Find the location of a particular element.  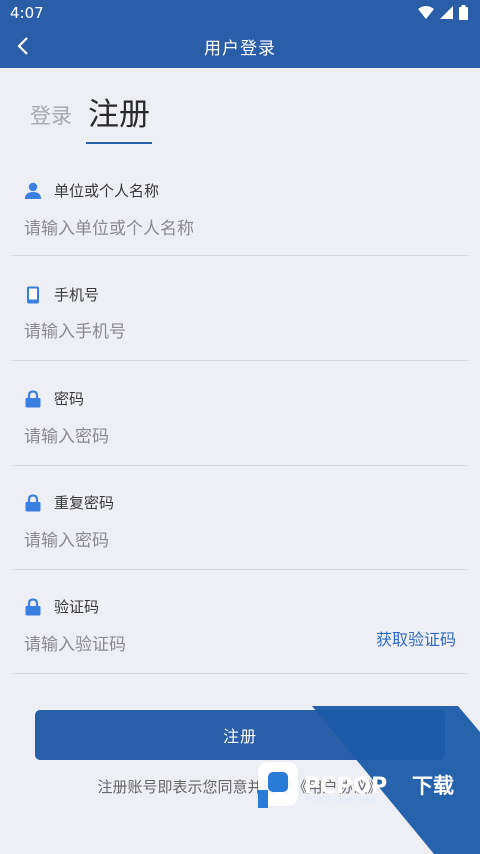

app-bar: 用户登录 is located at coordinates (240, 46).